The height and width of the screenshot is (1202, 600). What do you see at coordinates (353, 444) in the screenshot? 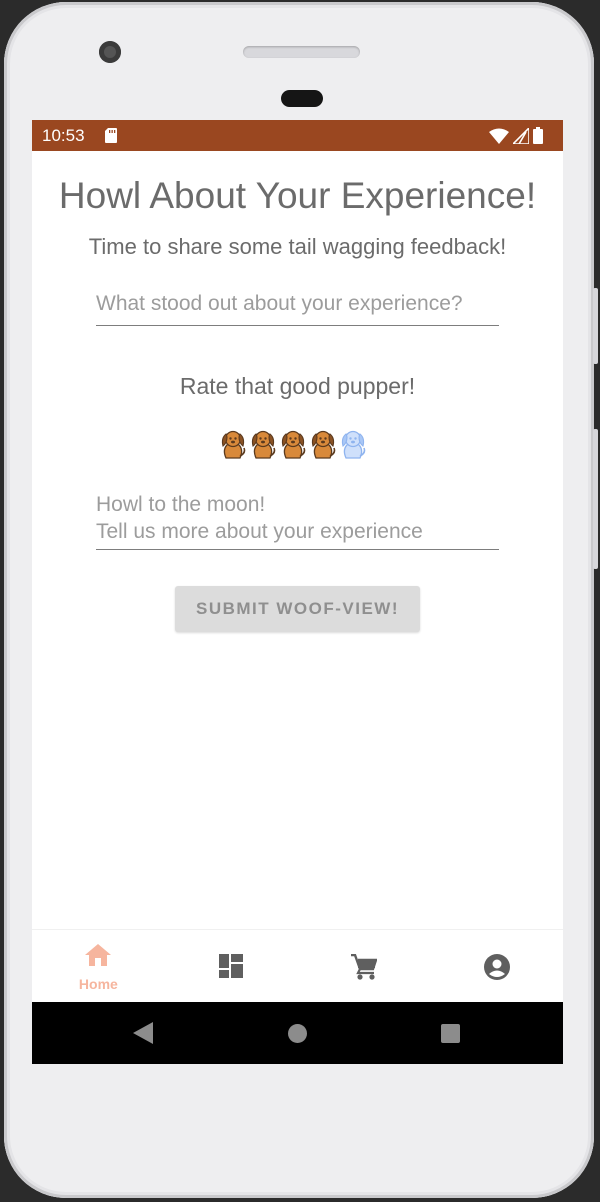
I see `dog-rating-empty-icon` at bounding box center [353, 444].